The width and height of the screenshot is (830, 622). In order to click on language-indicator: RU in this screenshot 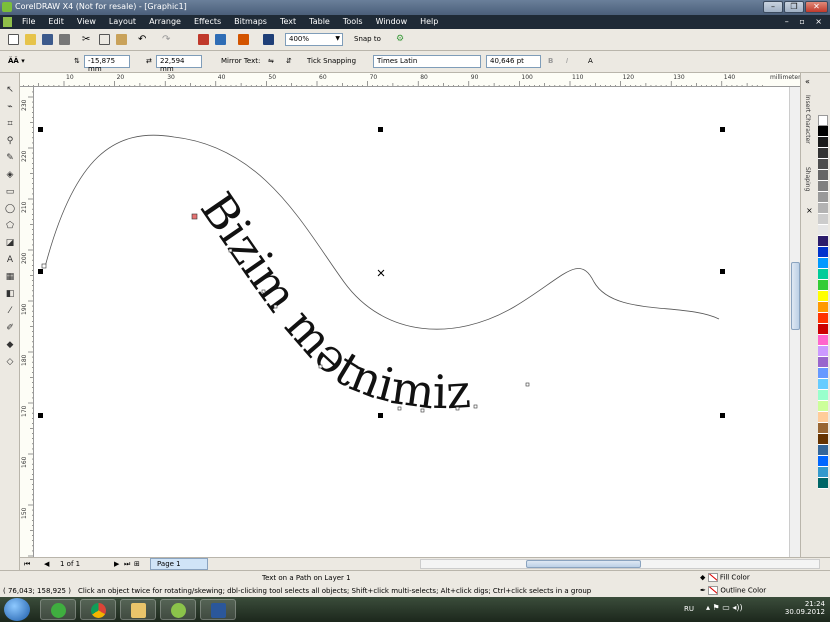, I will do `click(689, 609)`.